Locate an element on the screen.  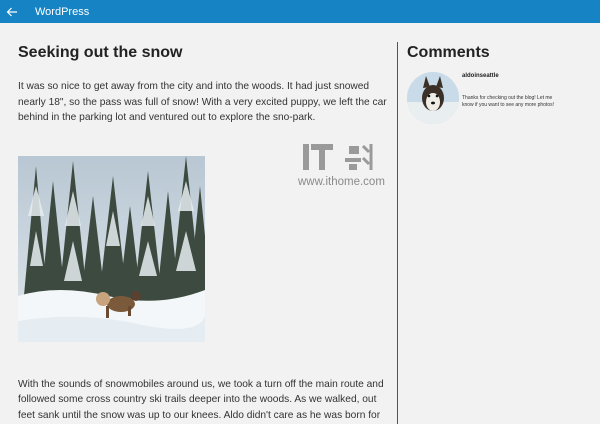
back-button is located at coordinates (12, 11).